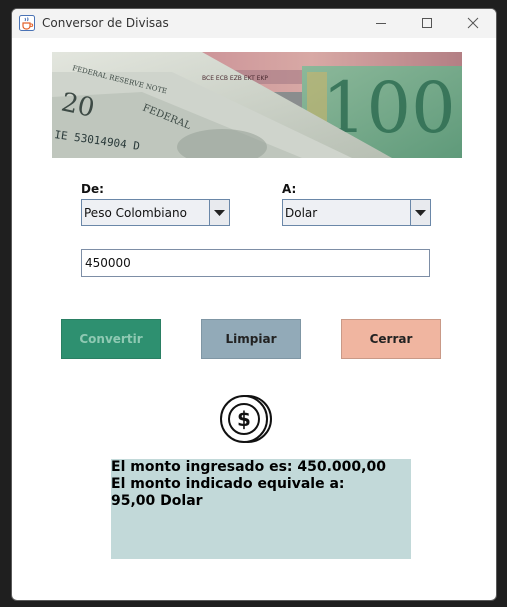  I want to click on minimize-icon, so click(381, 23).